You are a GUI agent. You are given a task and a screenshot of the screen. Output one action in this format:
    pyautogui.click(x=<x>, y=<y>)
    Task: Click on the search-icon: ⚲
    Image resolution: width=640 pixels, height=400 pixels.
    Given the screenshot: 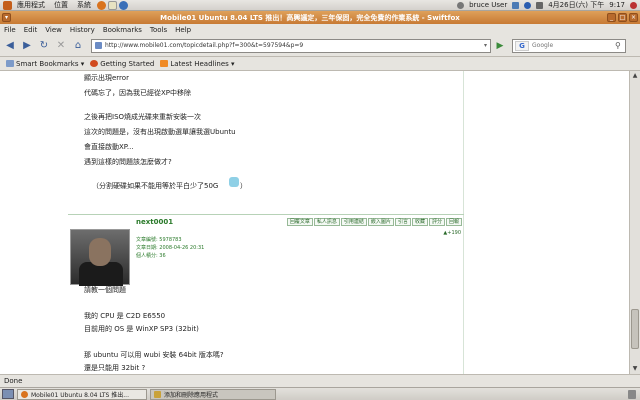 What is the action you would take?
    pyautogui.click(x=620, y=45)
    